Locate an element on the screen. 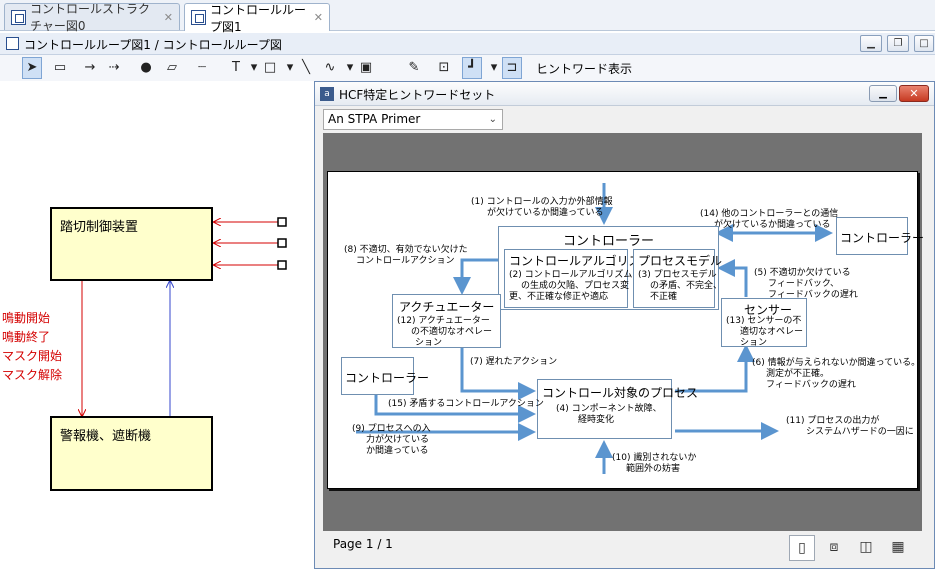  grid-view-icon: ▦ is located at coordinates (898, 548).